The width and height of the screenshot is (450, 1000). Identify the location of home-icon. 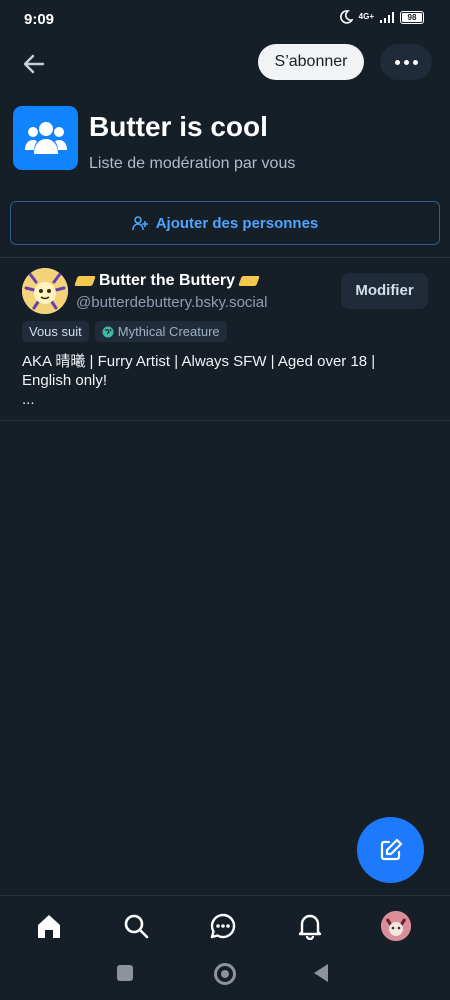
(49, 926).